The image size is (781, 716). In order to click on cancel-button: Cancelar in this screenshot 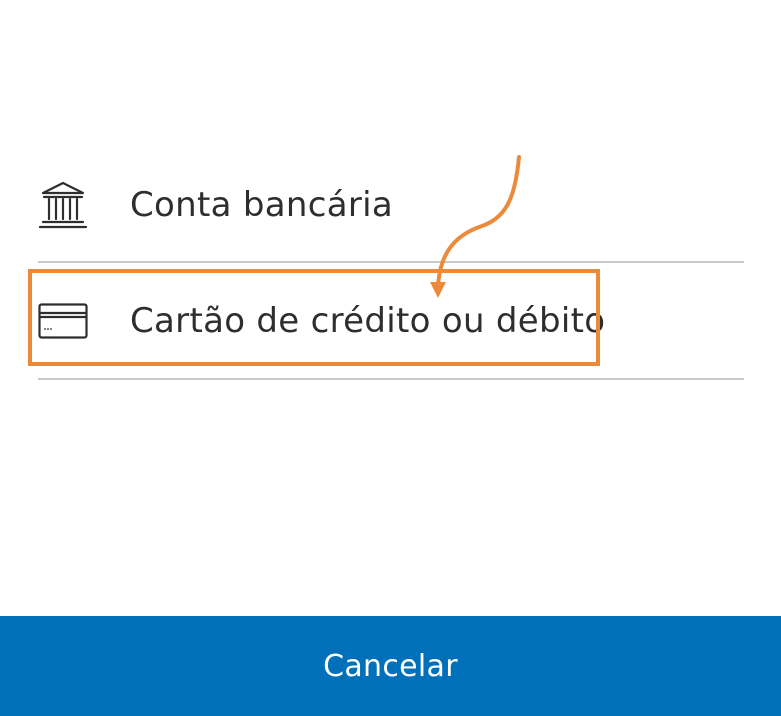, I will do `click(390, 666)`.